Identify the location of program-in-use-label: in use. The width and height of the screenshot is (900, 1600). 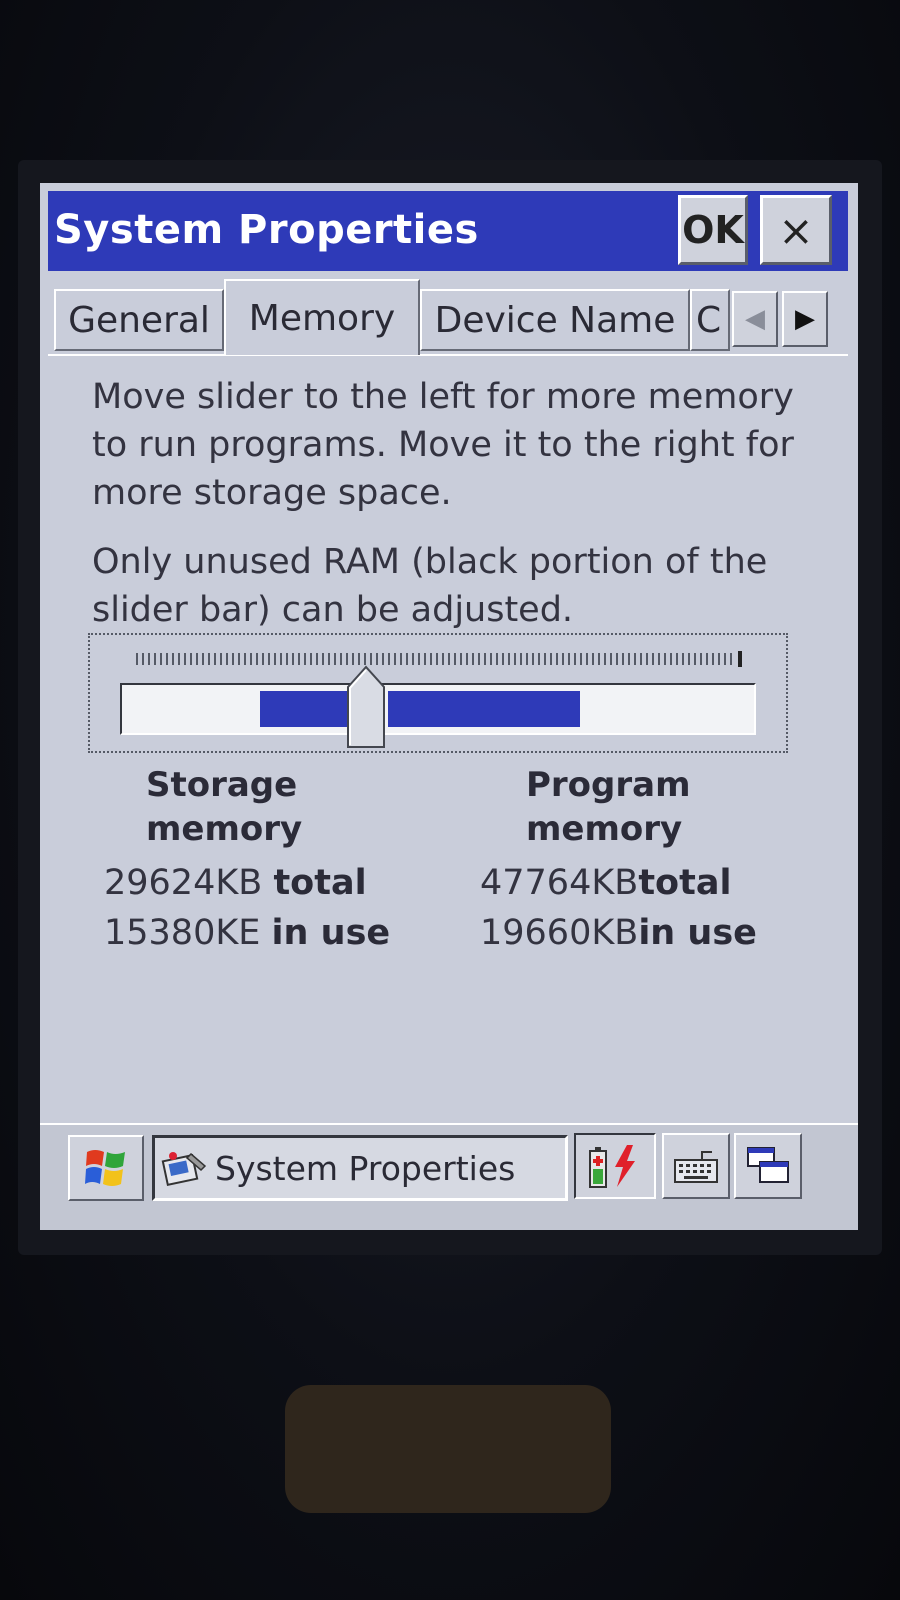
(697, 933).